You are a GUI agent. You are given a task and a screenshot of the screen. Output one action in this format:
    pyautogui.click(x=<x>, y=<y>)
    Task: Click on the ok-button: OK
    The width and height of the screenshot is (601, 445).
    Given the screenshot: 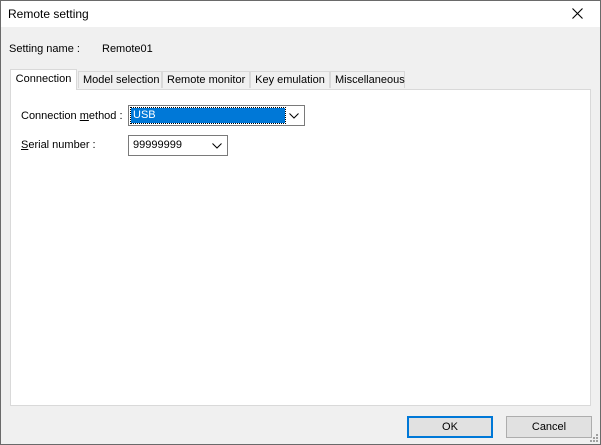 What is the action you would take?
    pyautogui.click(x=450, y=427)
    